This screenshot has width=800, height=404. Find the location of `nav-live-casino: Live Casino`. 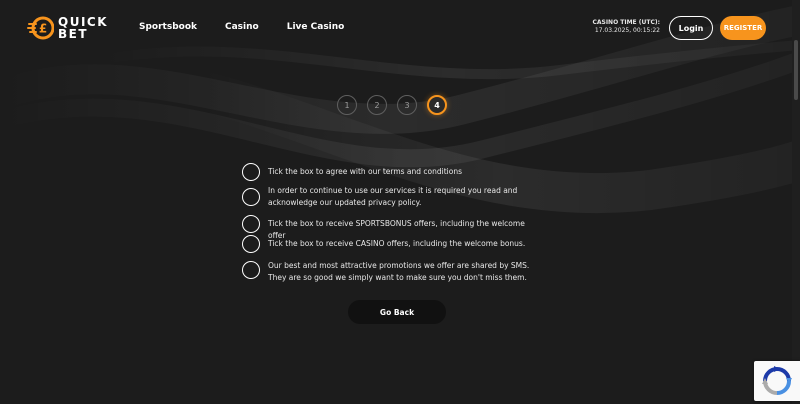

nav-live-casino: Live Casino is located at coordinates (316, 27).